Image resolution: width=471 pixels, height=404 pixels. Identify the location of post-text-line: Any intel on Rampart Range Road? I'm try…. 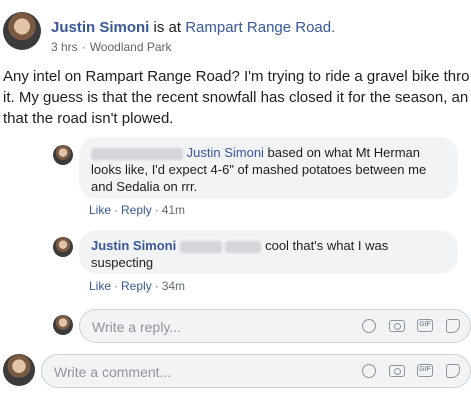
(236, 76).